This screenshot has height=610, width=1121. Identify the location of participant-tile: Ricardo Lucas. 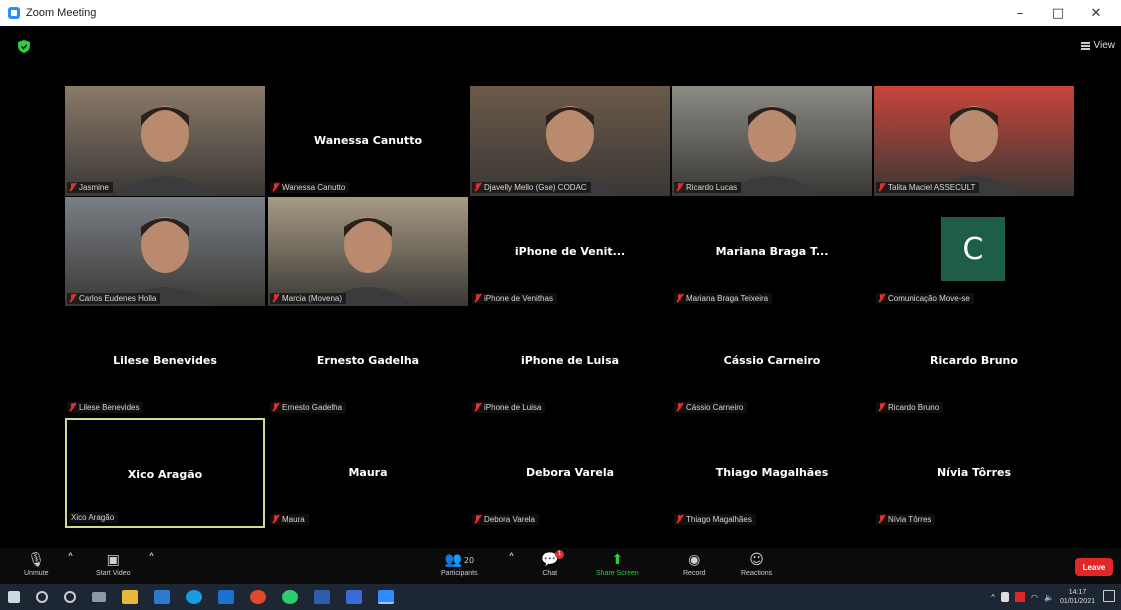
(772, 141).